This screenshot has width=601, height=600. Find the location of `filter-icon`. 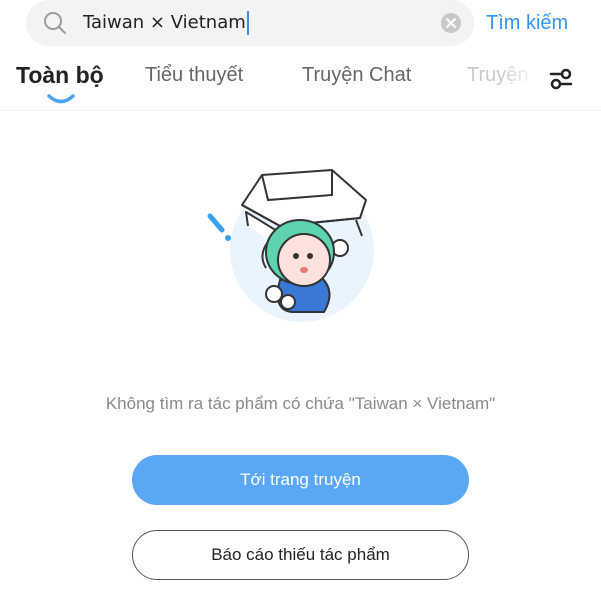

filter-icon is located at coordinates (561, 79).